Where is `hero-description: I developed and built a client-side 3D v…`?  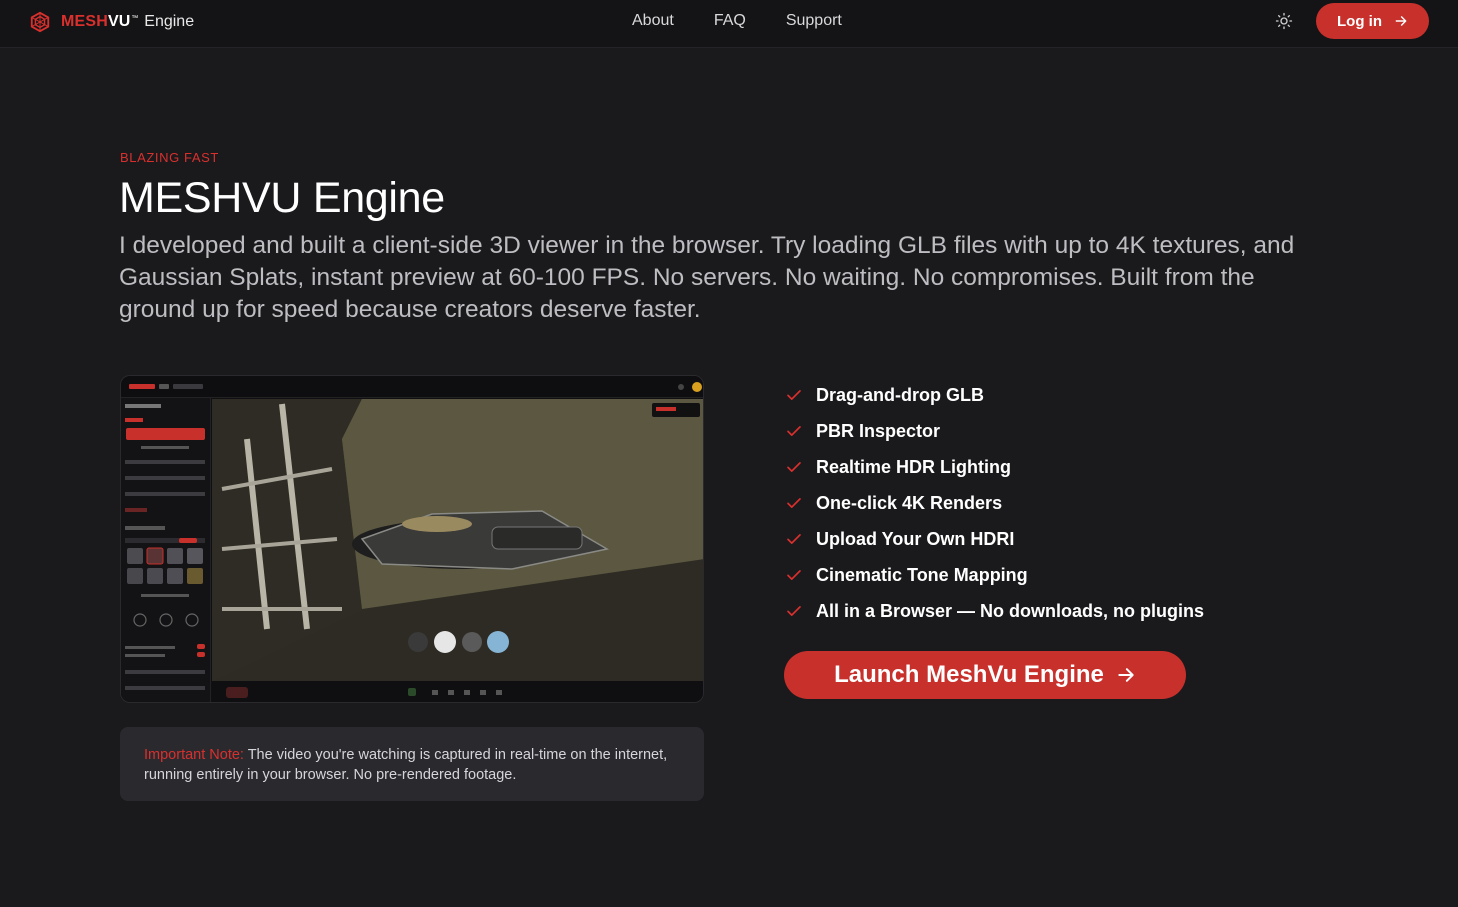
hero-description: I developed and built a client-side 3D v… is located at coordinates (707, 277).